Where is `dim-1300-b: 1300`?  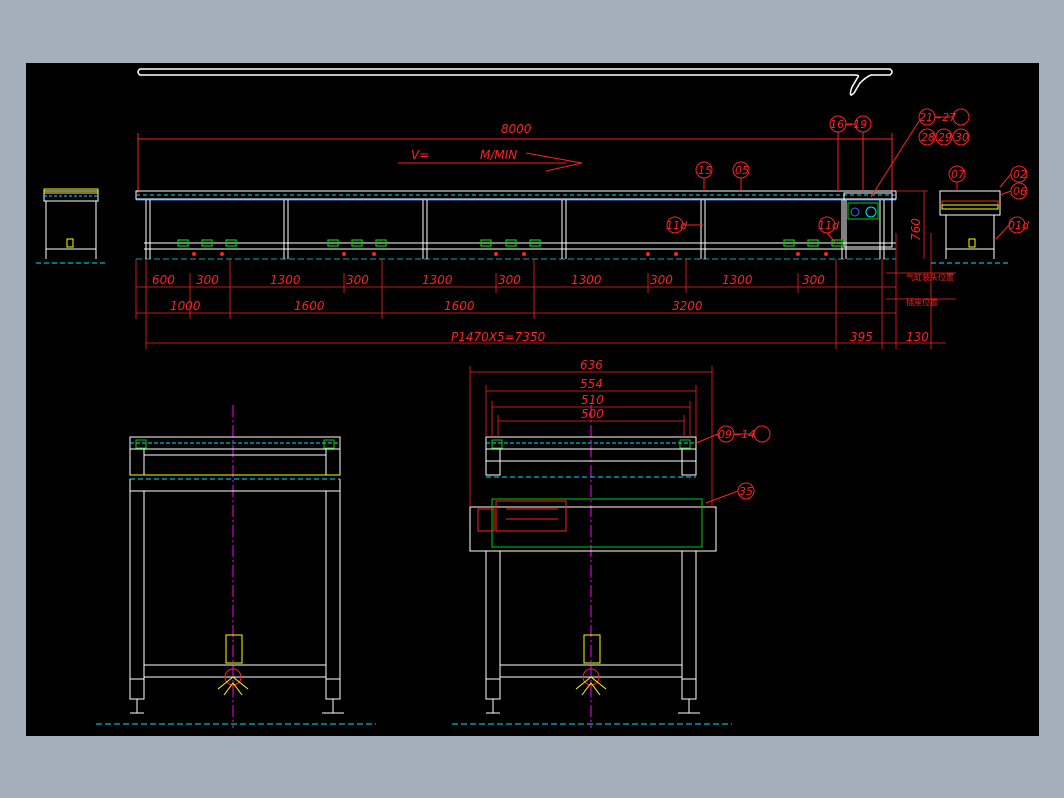
dim-1300-b: 1300 is located at coordinates (437, 280).